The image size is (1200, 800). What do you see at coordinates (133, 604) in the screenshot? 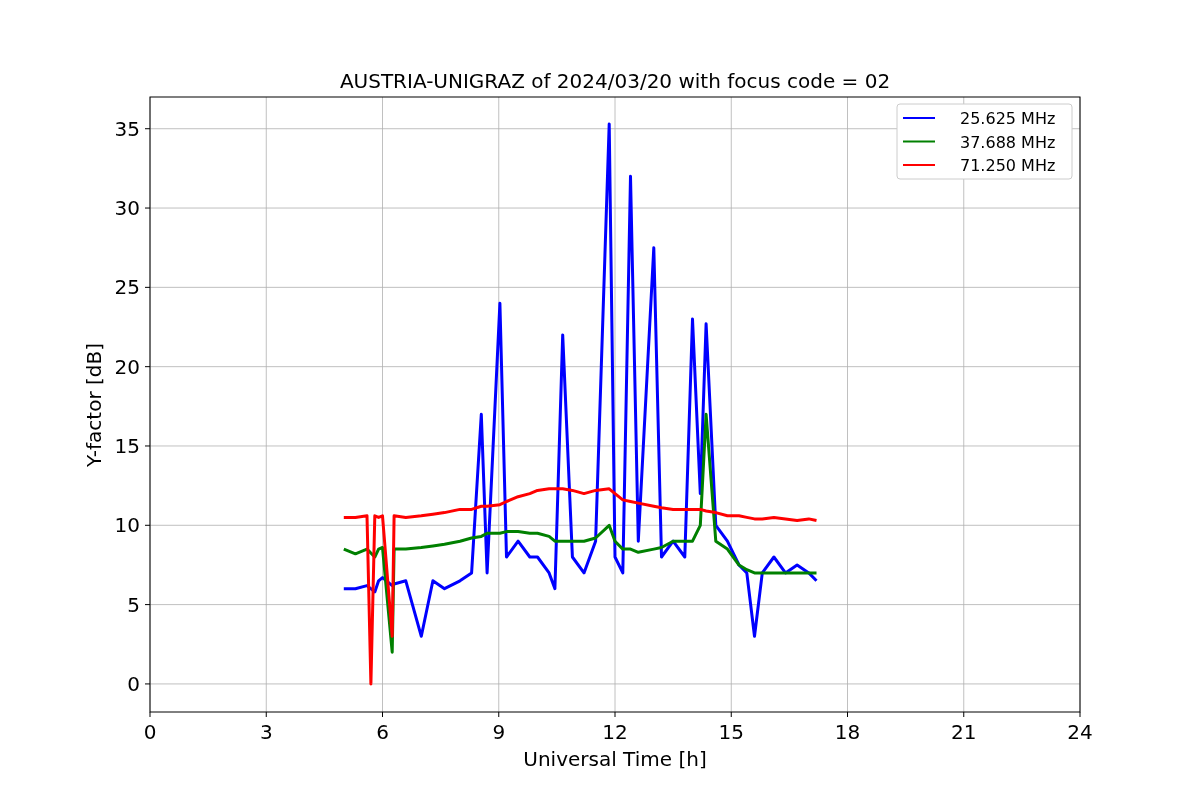
I see `y-tick-label: 5` at bounding box center [133, 604].